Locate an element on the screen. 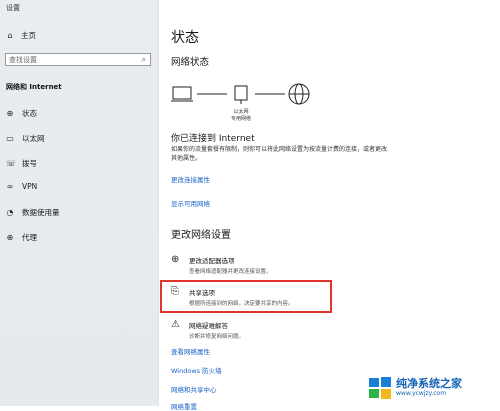  show-networks-link: 显示可用网络 is located at coordinates (190, 203).